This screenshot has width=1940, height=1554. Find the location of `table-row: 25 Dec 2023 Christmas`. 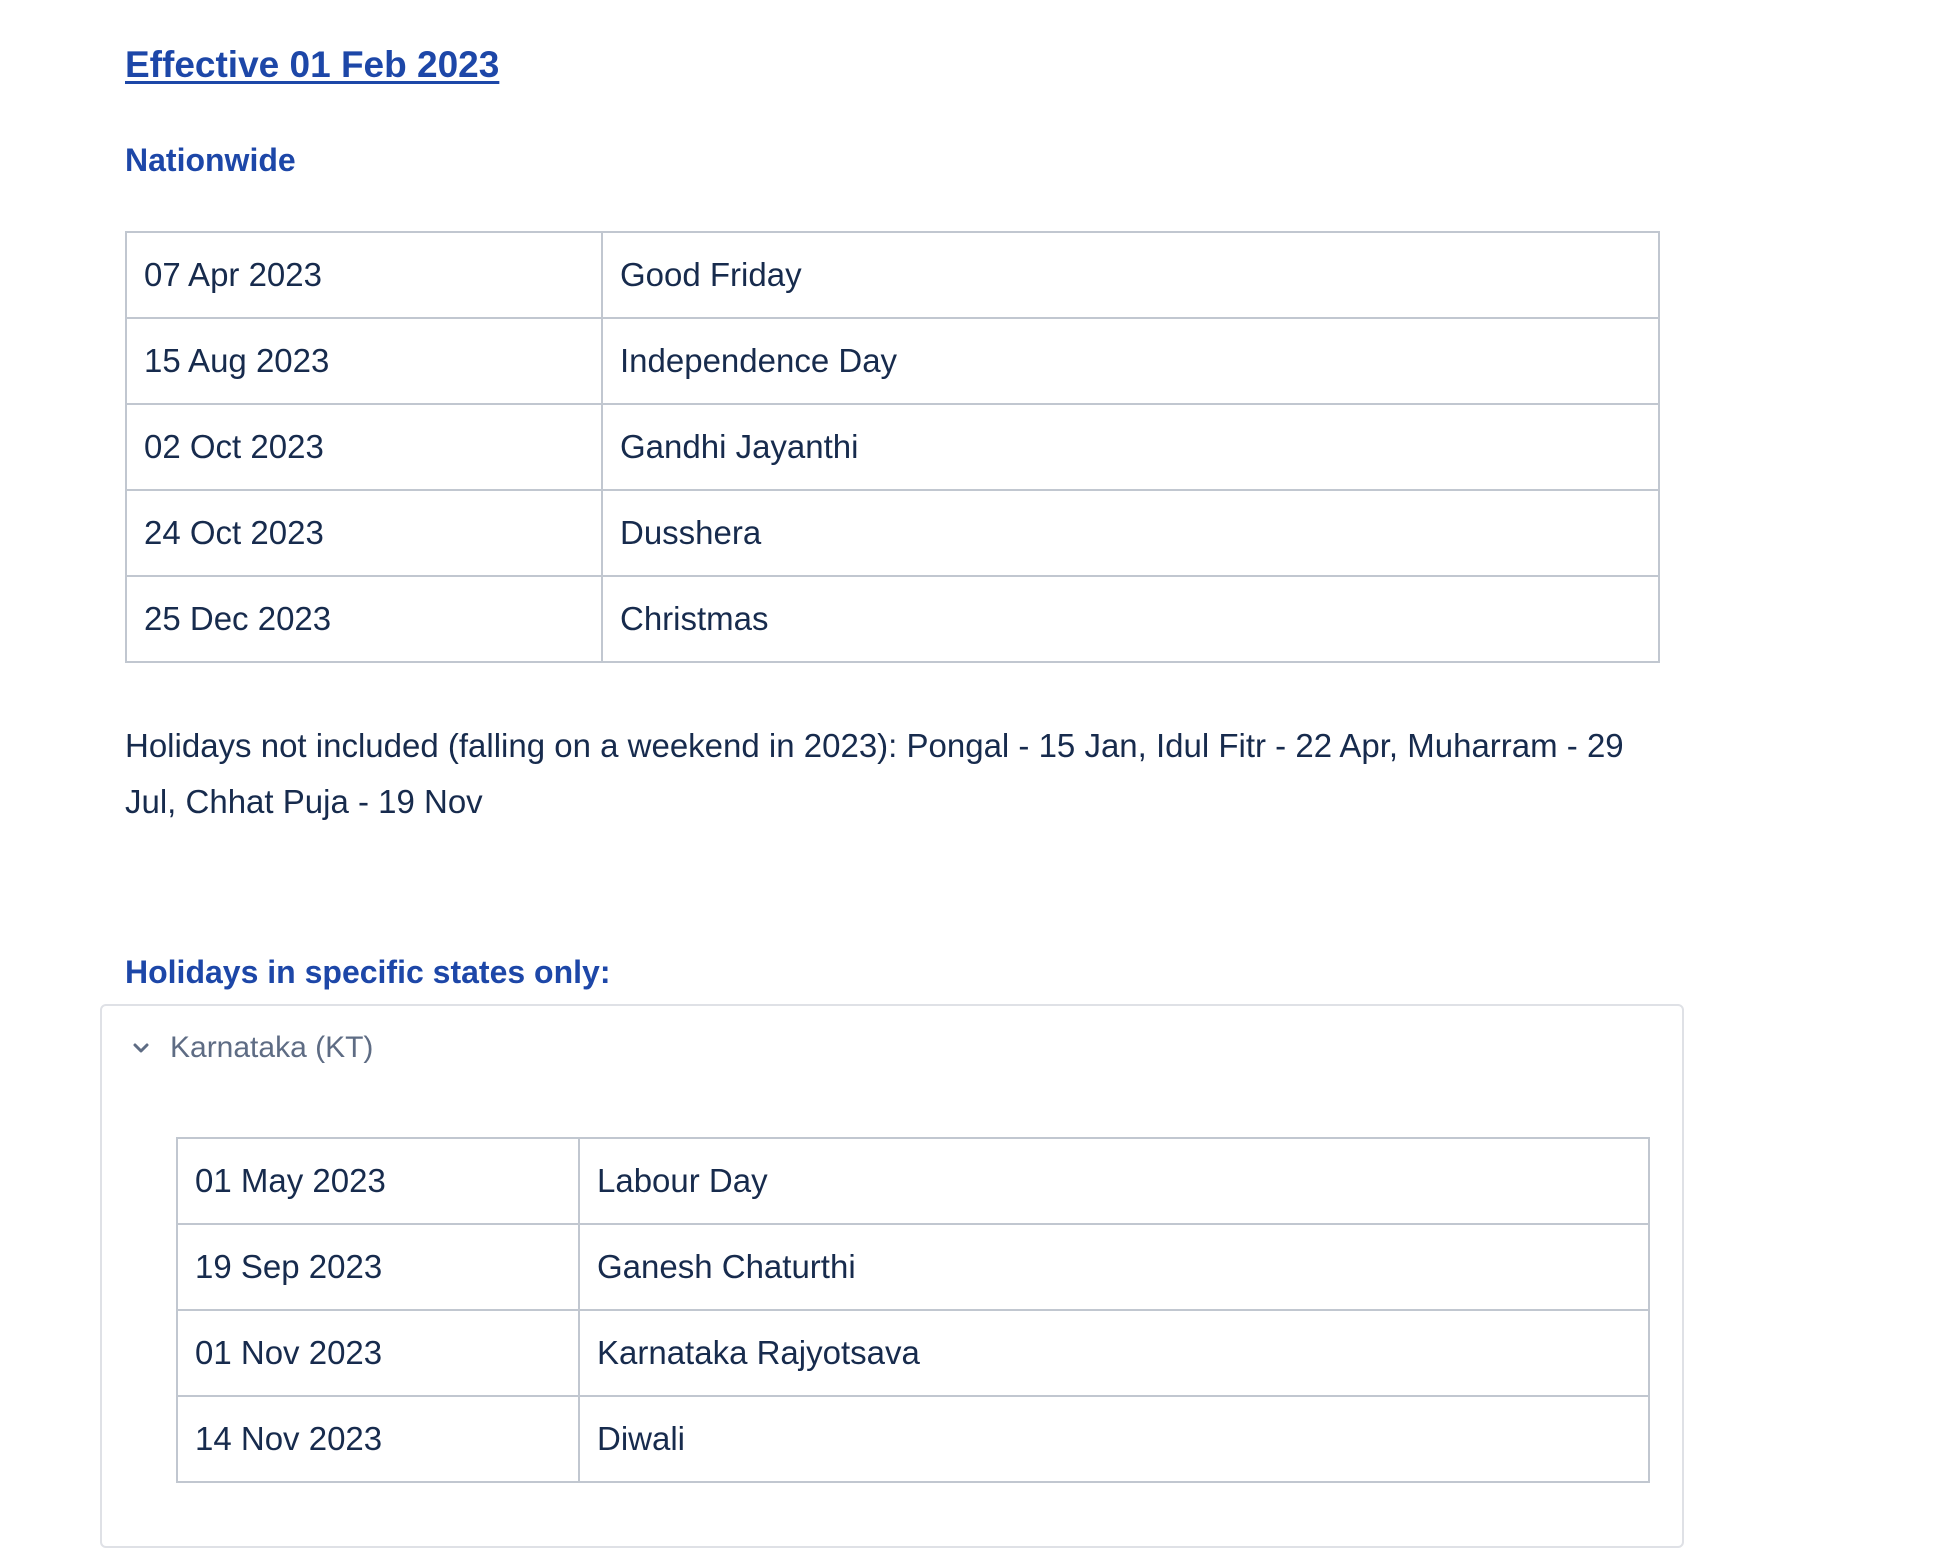

table-row: 25 Dec 2023 Christmas is located at coordinates (892, 619).